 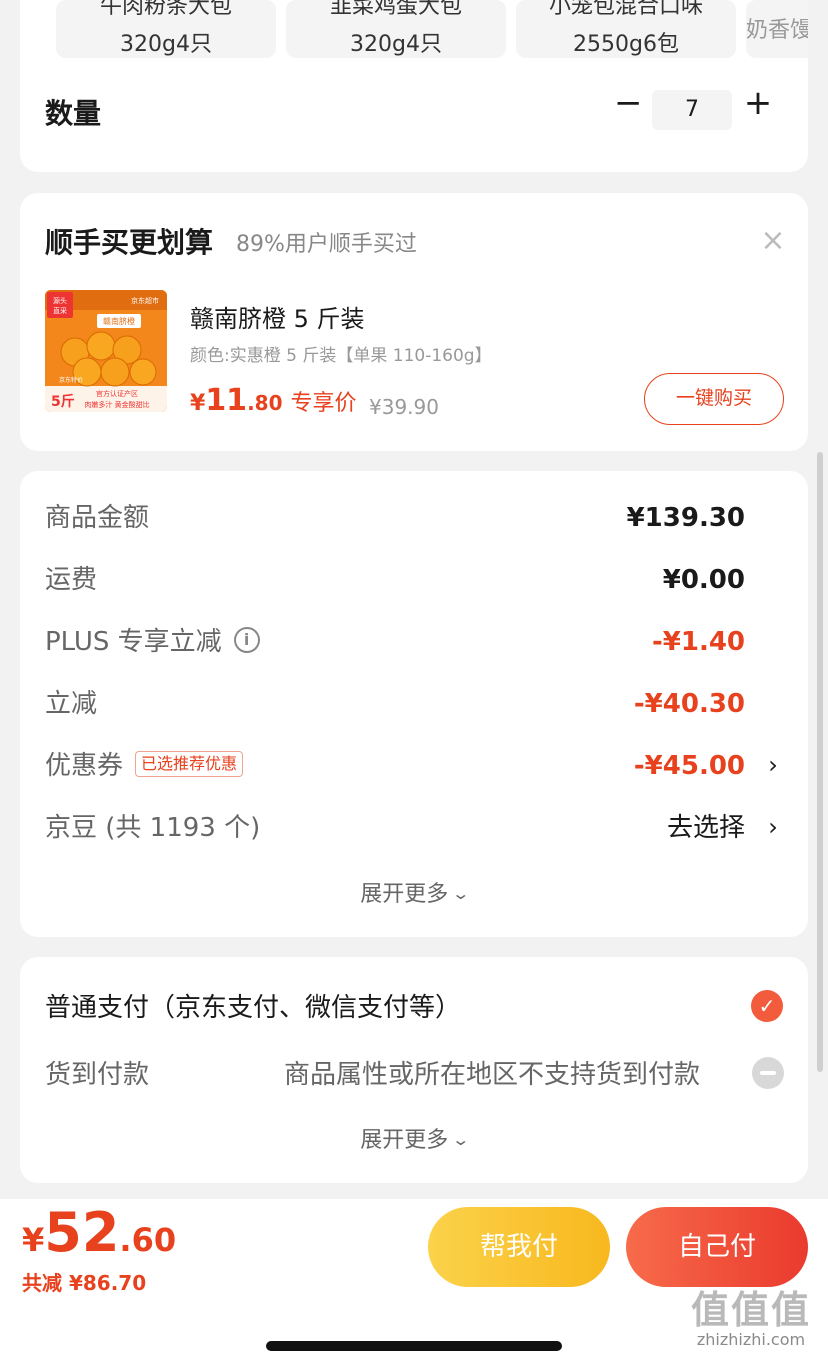 I want to click on slogan-text: 肉嫩多汁 黄金酸甜比, so click(x=116, y=404).